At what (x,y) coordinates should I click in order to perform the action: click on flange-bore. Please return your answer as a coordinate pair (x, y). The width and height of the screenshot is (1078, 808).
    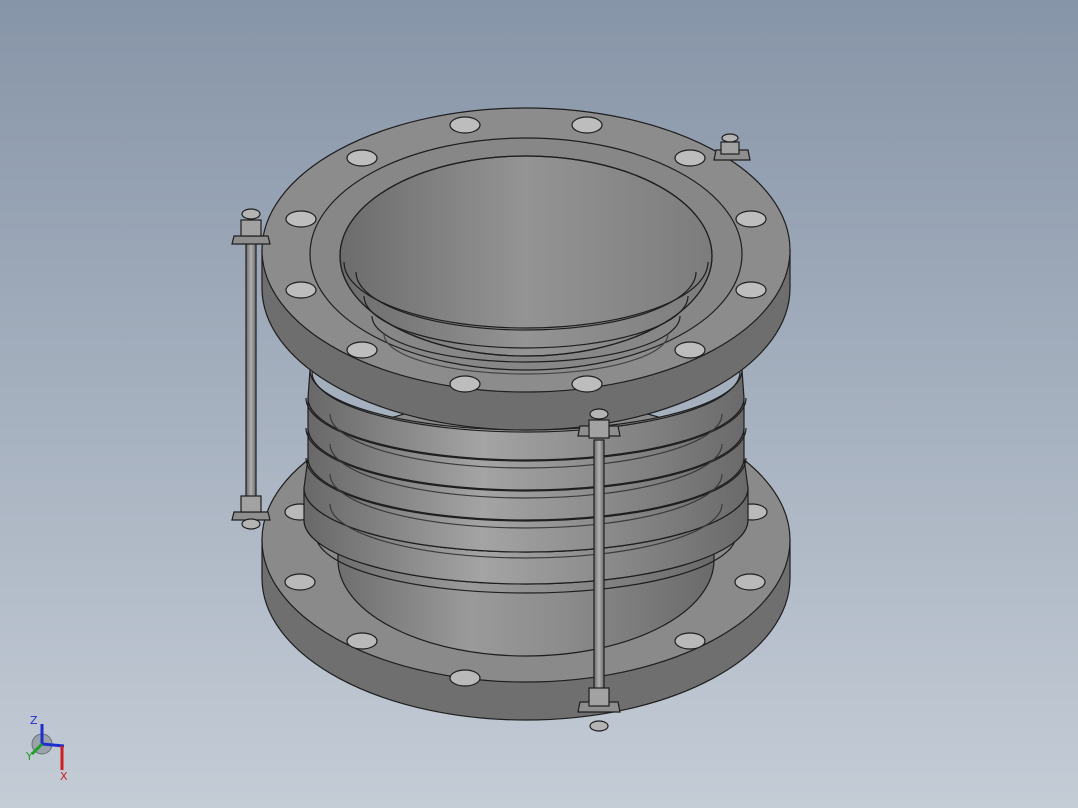
    Looking at the image, I should click on (526, 256).